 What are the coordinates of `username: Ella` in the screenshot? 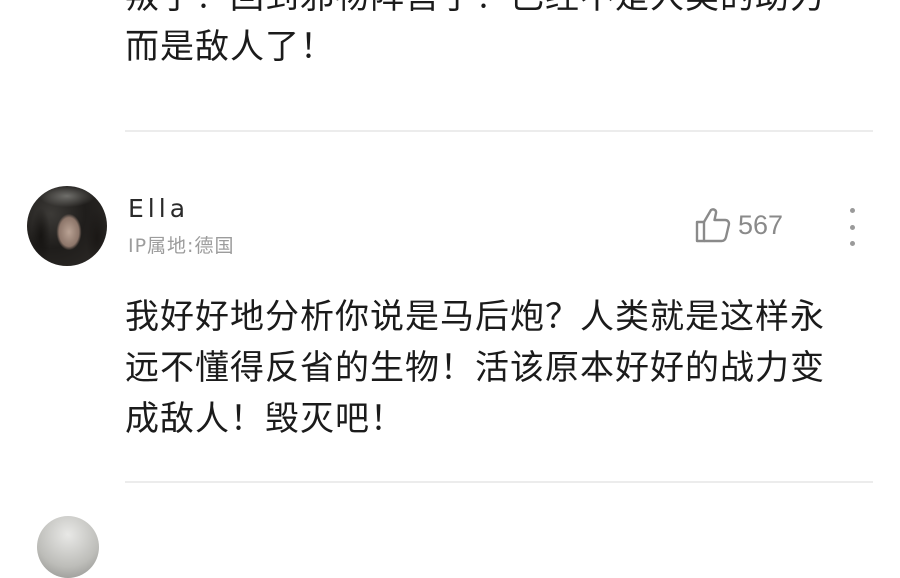 It's located at (158, 208).